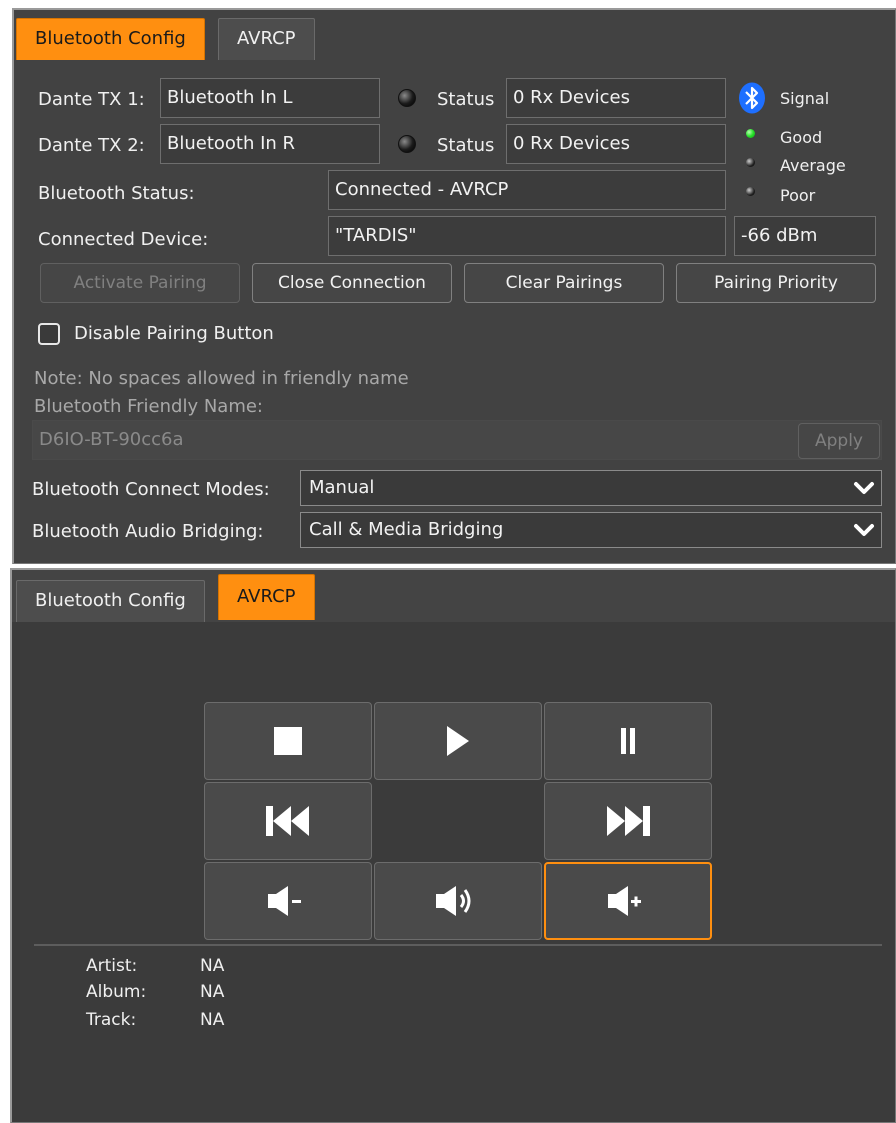 This screenshot has height=1123, width=896. I want to click on bluetooth-status-label: Bluetooth Status:, so click(116, 193).